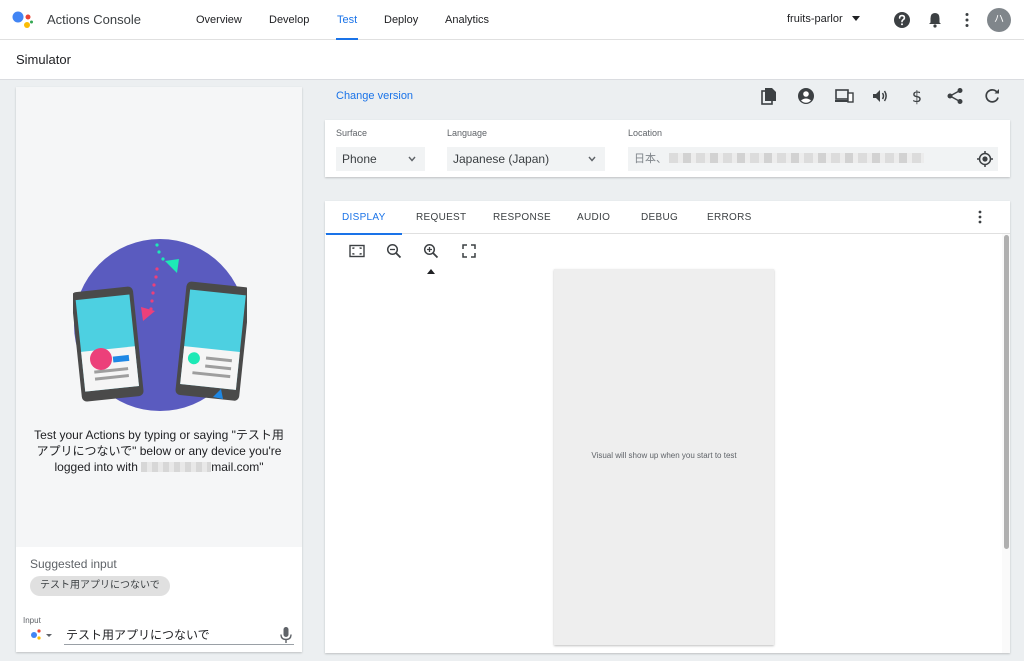 The image size is (1024, 661). What do you see at coordinates (364, 218) in the screenshot?
I see `tab-display: DISPLAY` at bounding box center [364, 218].